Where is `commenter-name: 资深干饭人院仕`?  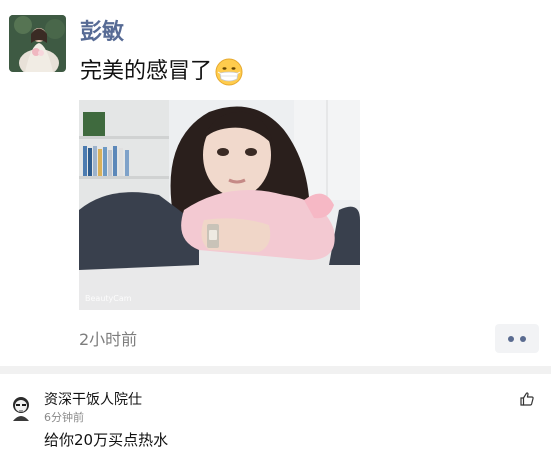 commenter-name: 资深干饭人院仕 is located at coordinates (93, 400).